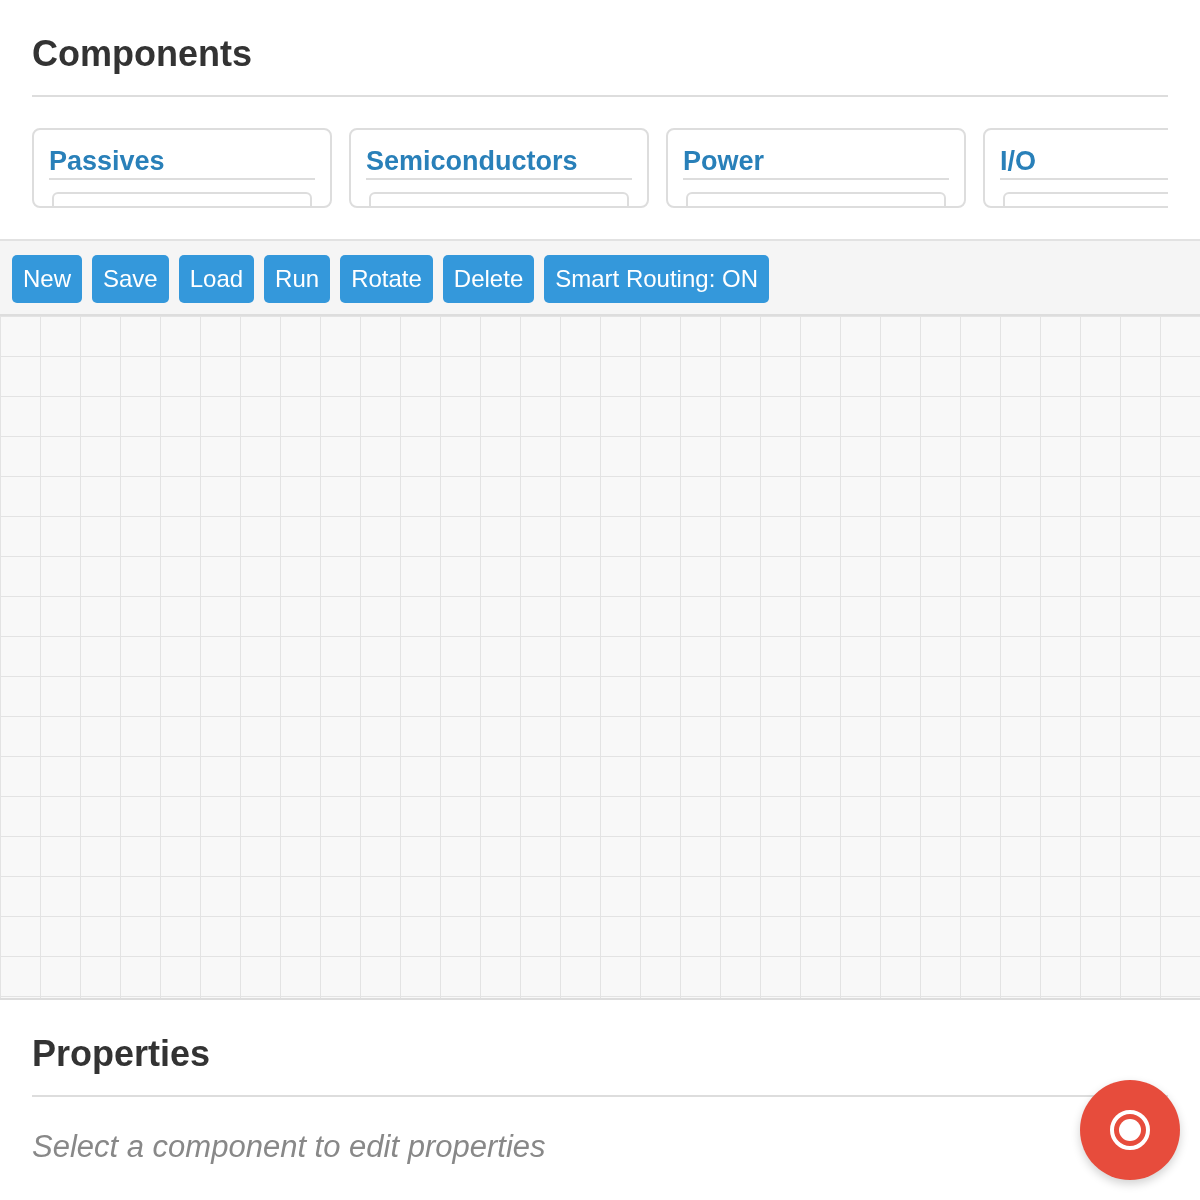 This screenshot has width=1200, height=1200. I want to click on floating-action-button, so click(1130, 1130).